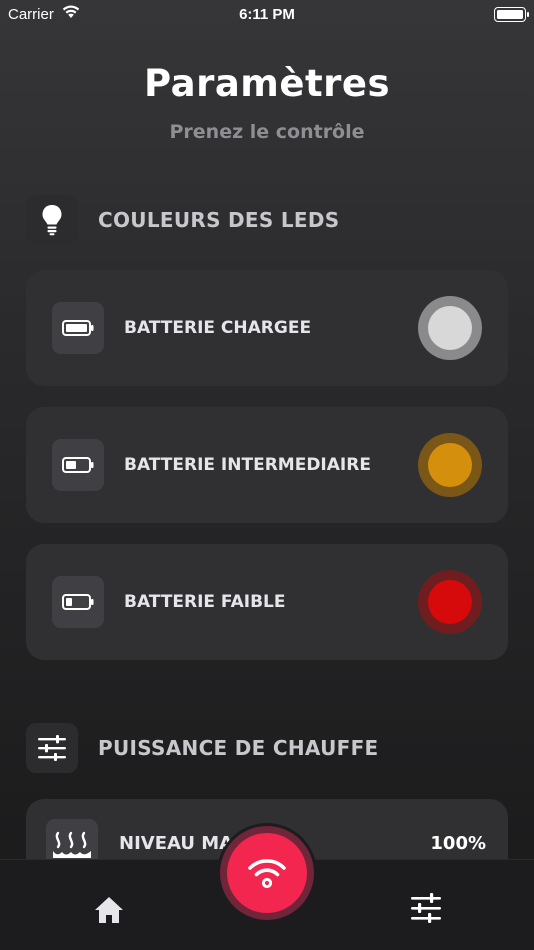  I want to click on heat-section-header: PUISSANCE DE CHAUFFE, so click(202, 748).